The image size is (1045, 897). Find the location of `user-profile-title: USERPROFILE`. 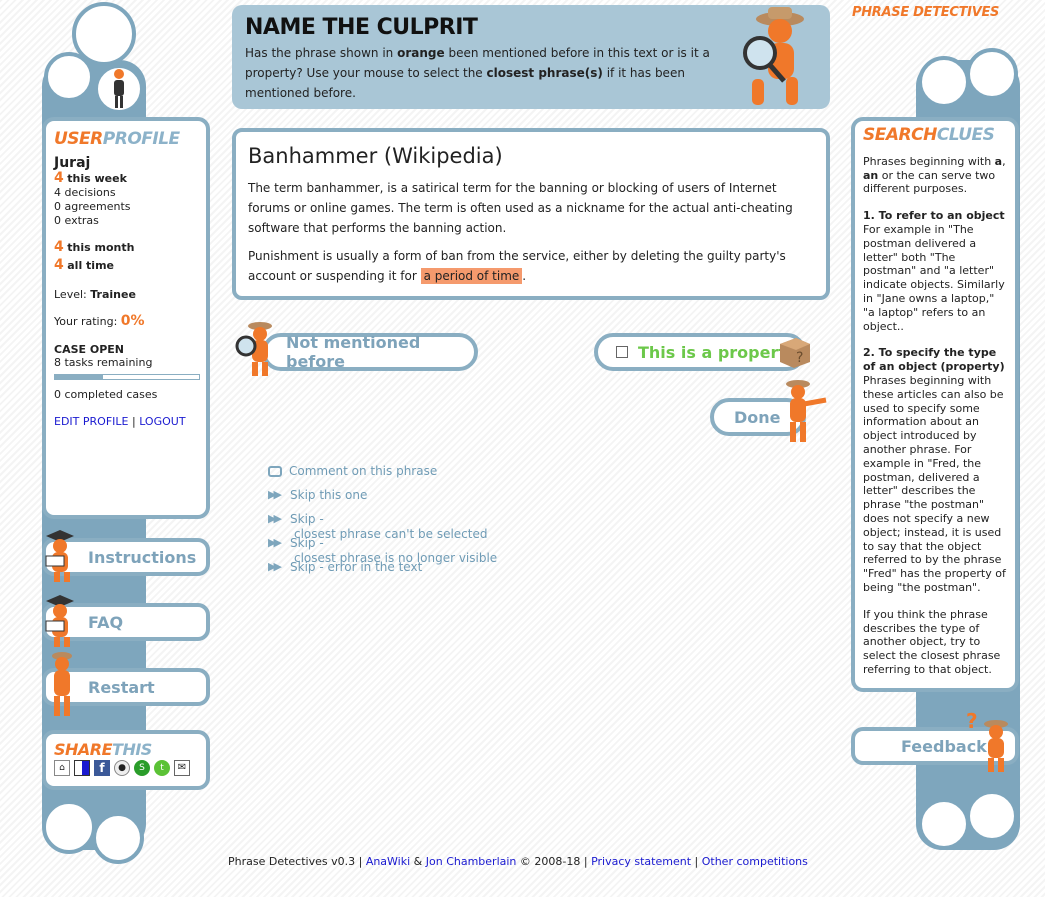

user-profile-title: USERPROFILE is located at coordinates (117, 139).